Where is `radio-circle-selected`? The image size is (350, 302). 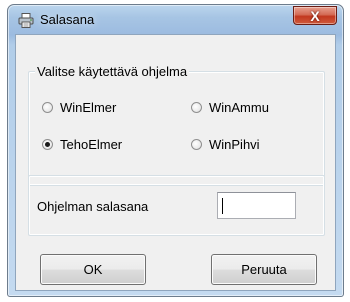
radio-circle-selected is located at coordinates (47, 144).